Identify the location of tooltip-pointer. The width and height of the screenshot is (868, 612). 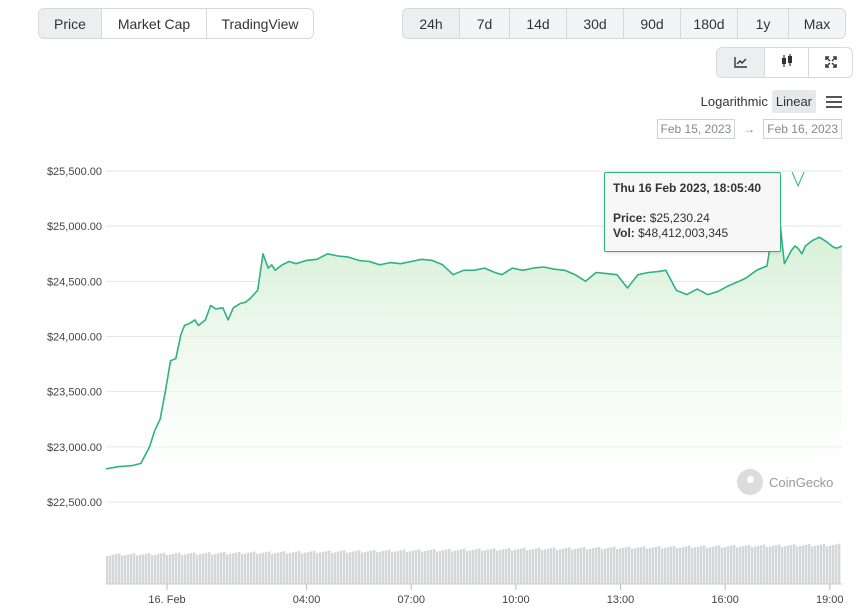
(798, 179).